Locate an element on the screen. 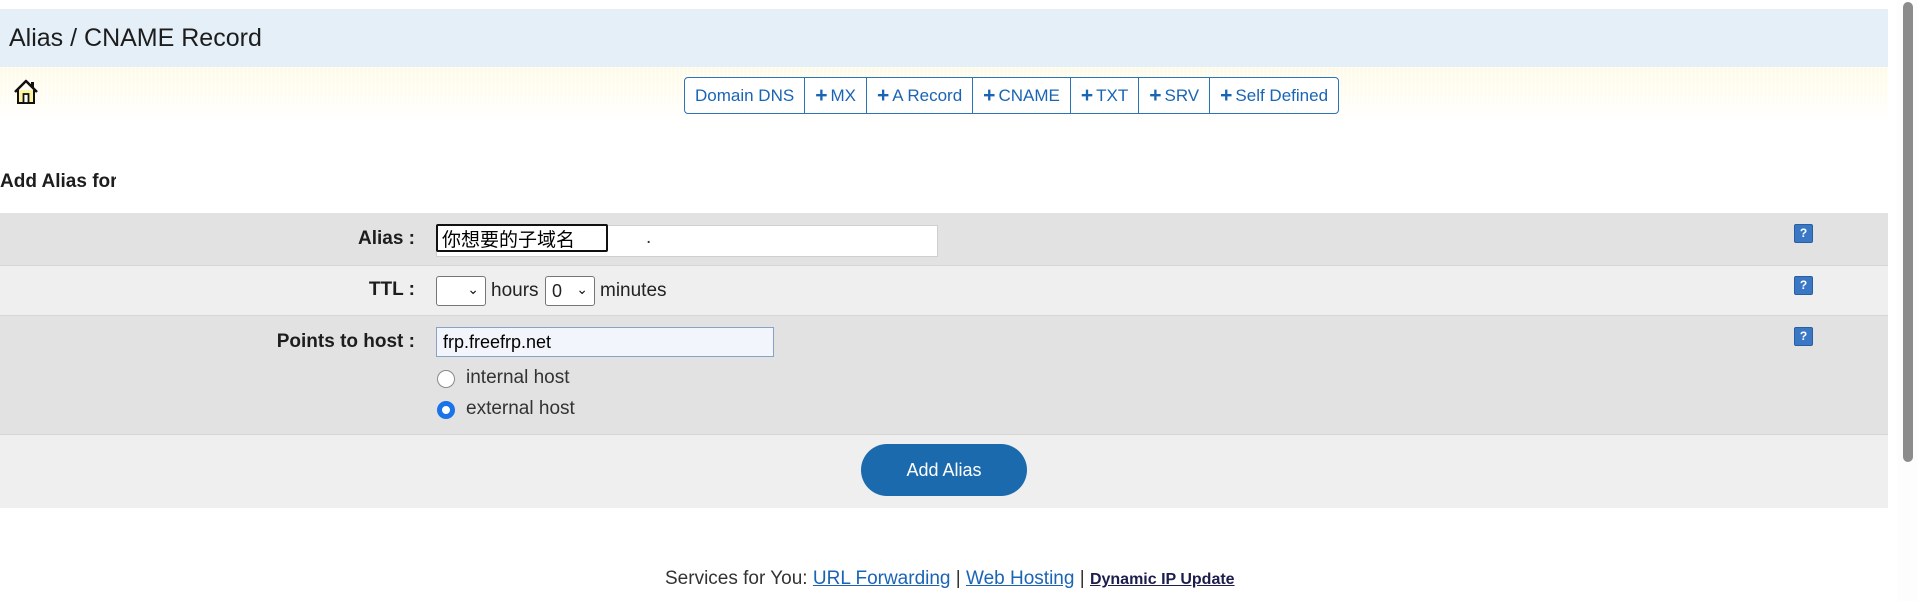 The image size is (1918, 601). add-srv-label: SRV is located at coordinates (1182, 95).